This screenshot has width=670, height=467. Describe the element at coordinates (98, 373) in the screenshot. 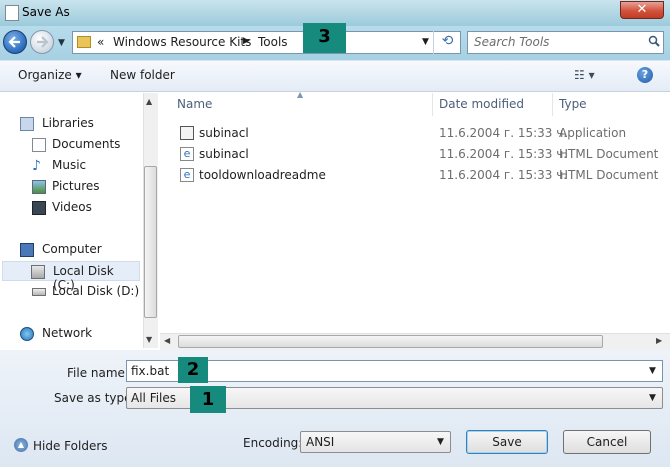

I see `file-name-label: File name:` at that location.